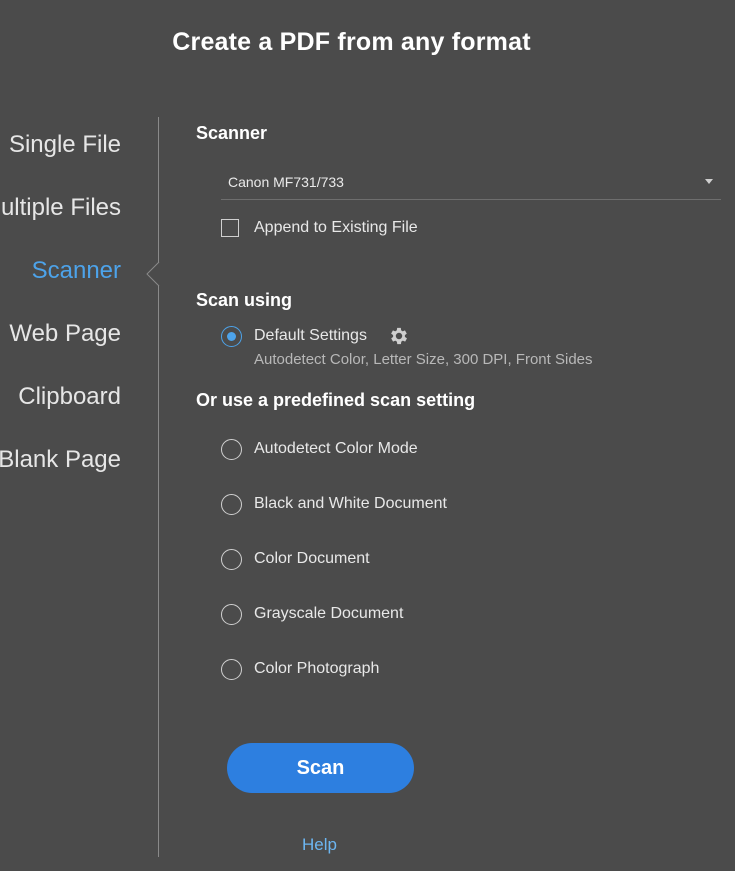  I want to click on option-label: Color Document, so click(312, 558).